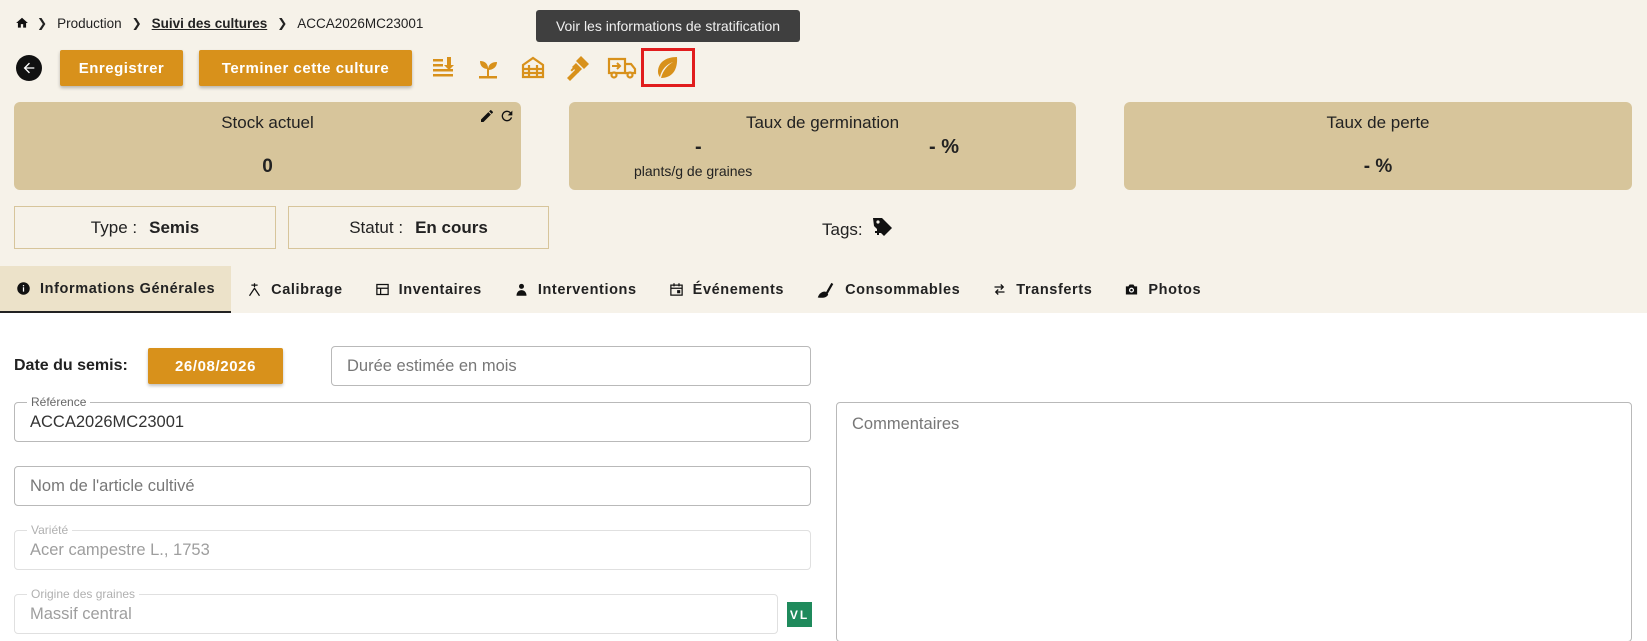  What do you see at coordinates (487, 118) in the screenshot?
I see `edit-icon` at bounding box center [487, 118].